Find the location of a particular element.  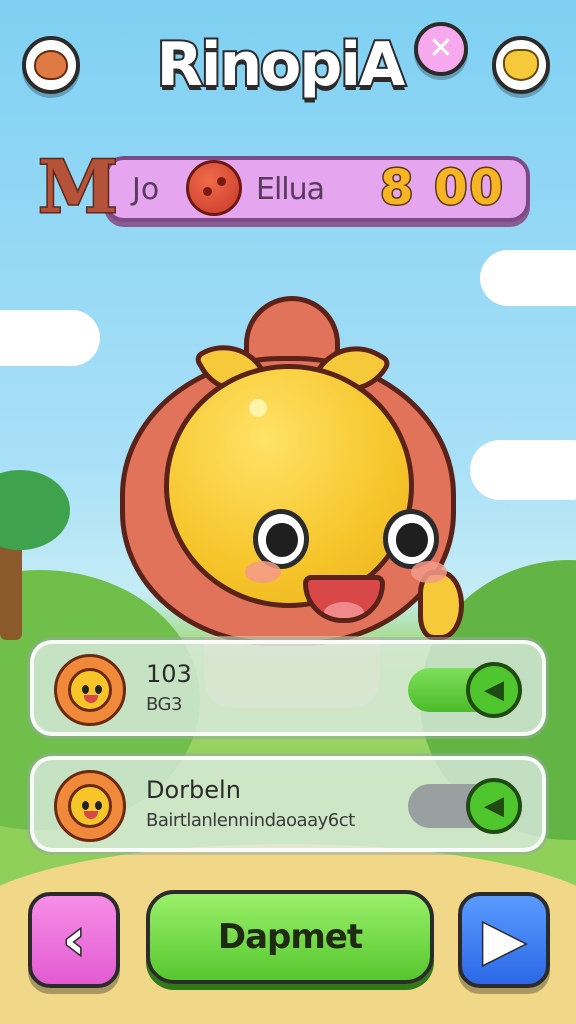

tree-foliage is located at coordinates (35, 510).